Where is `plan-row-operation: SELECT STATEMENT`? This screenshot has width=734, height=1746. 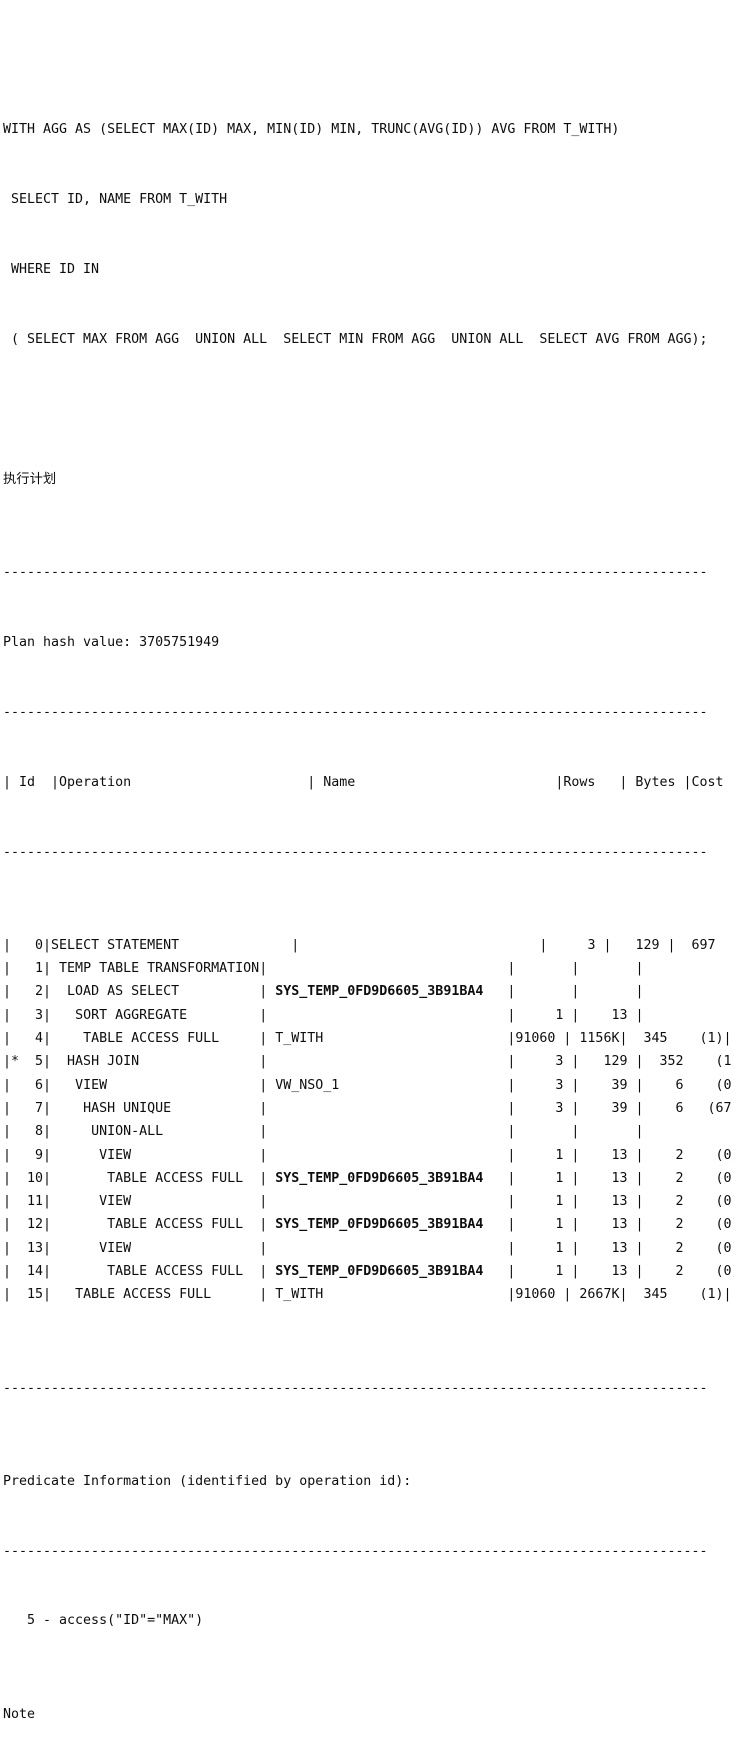
plan-row-operation: SELECT STATEMENT is located at coordinates (171, 945).